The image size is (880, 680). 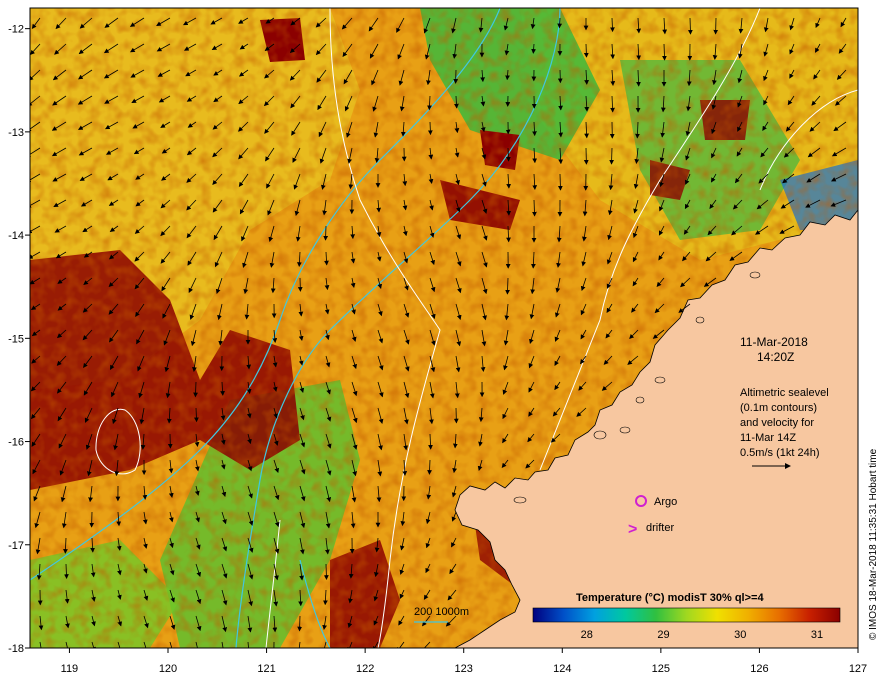 I want to click on time-label: 14:20Z, so click(x=775, y=357).